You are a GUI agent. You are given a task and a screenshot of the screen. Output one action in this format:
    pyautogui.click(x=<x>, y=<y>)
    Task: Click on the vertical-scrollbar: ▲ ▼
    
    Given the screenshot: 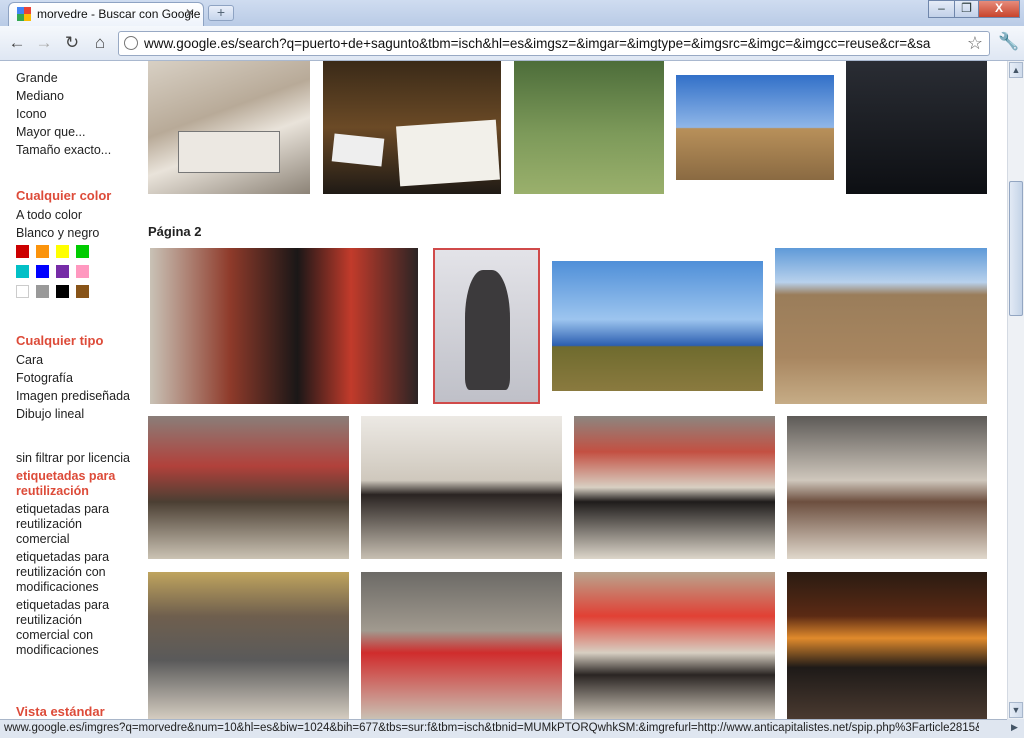 What is the action you would take?
    pyautogui.click(x=1015, y=390)
    